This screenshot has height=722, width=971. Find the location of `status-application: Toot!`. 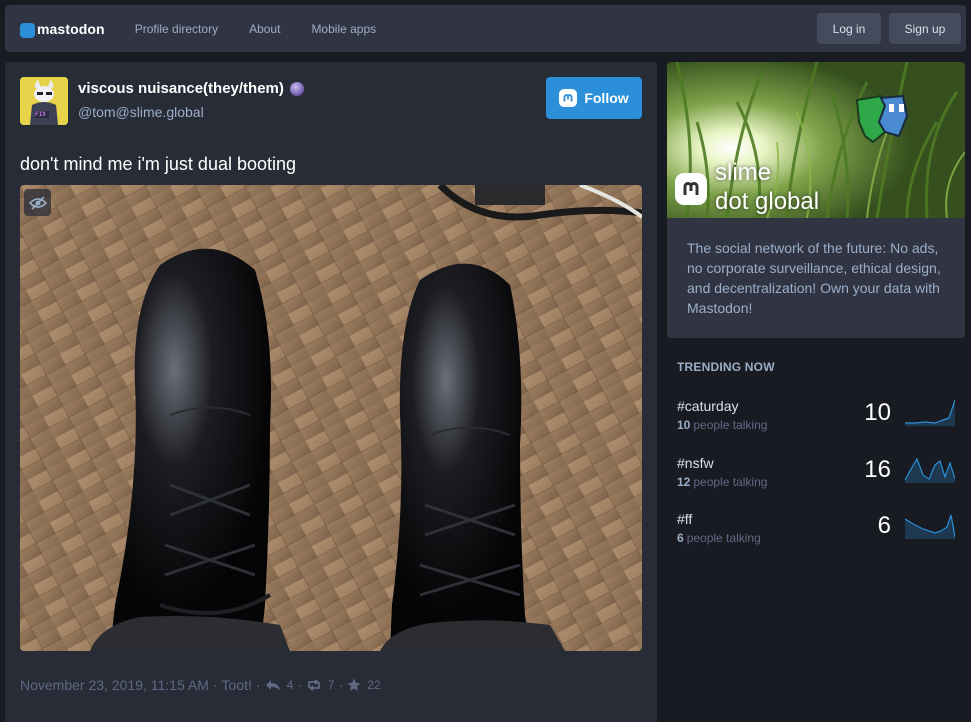

status-application: Toot! is located at coordinates (237, 685).